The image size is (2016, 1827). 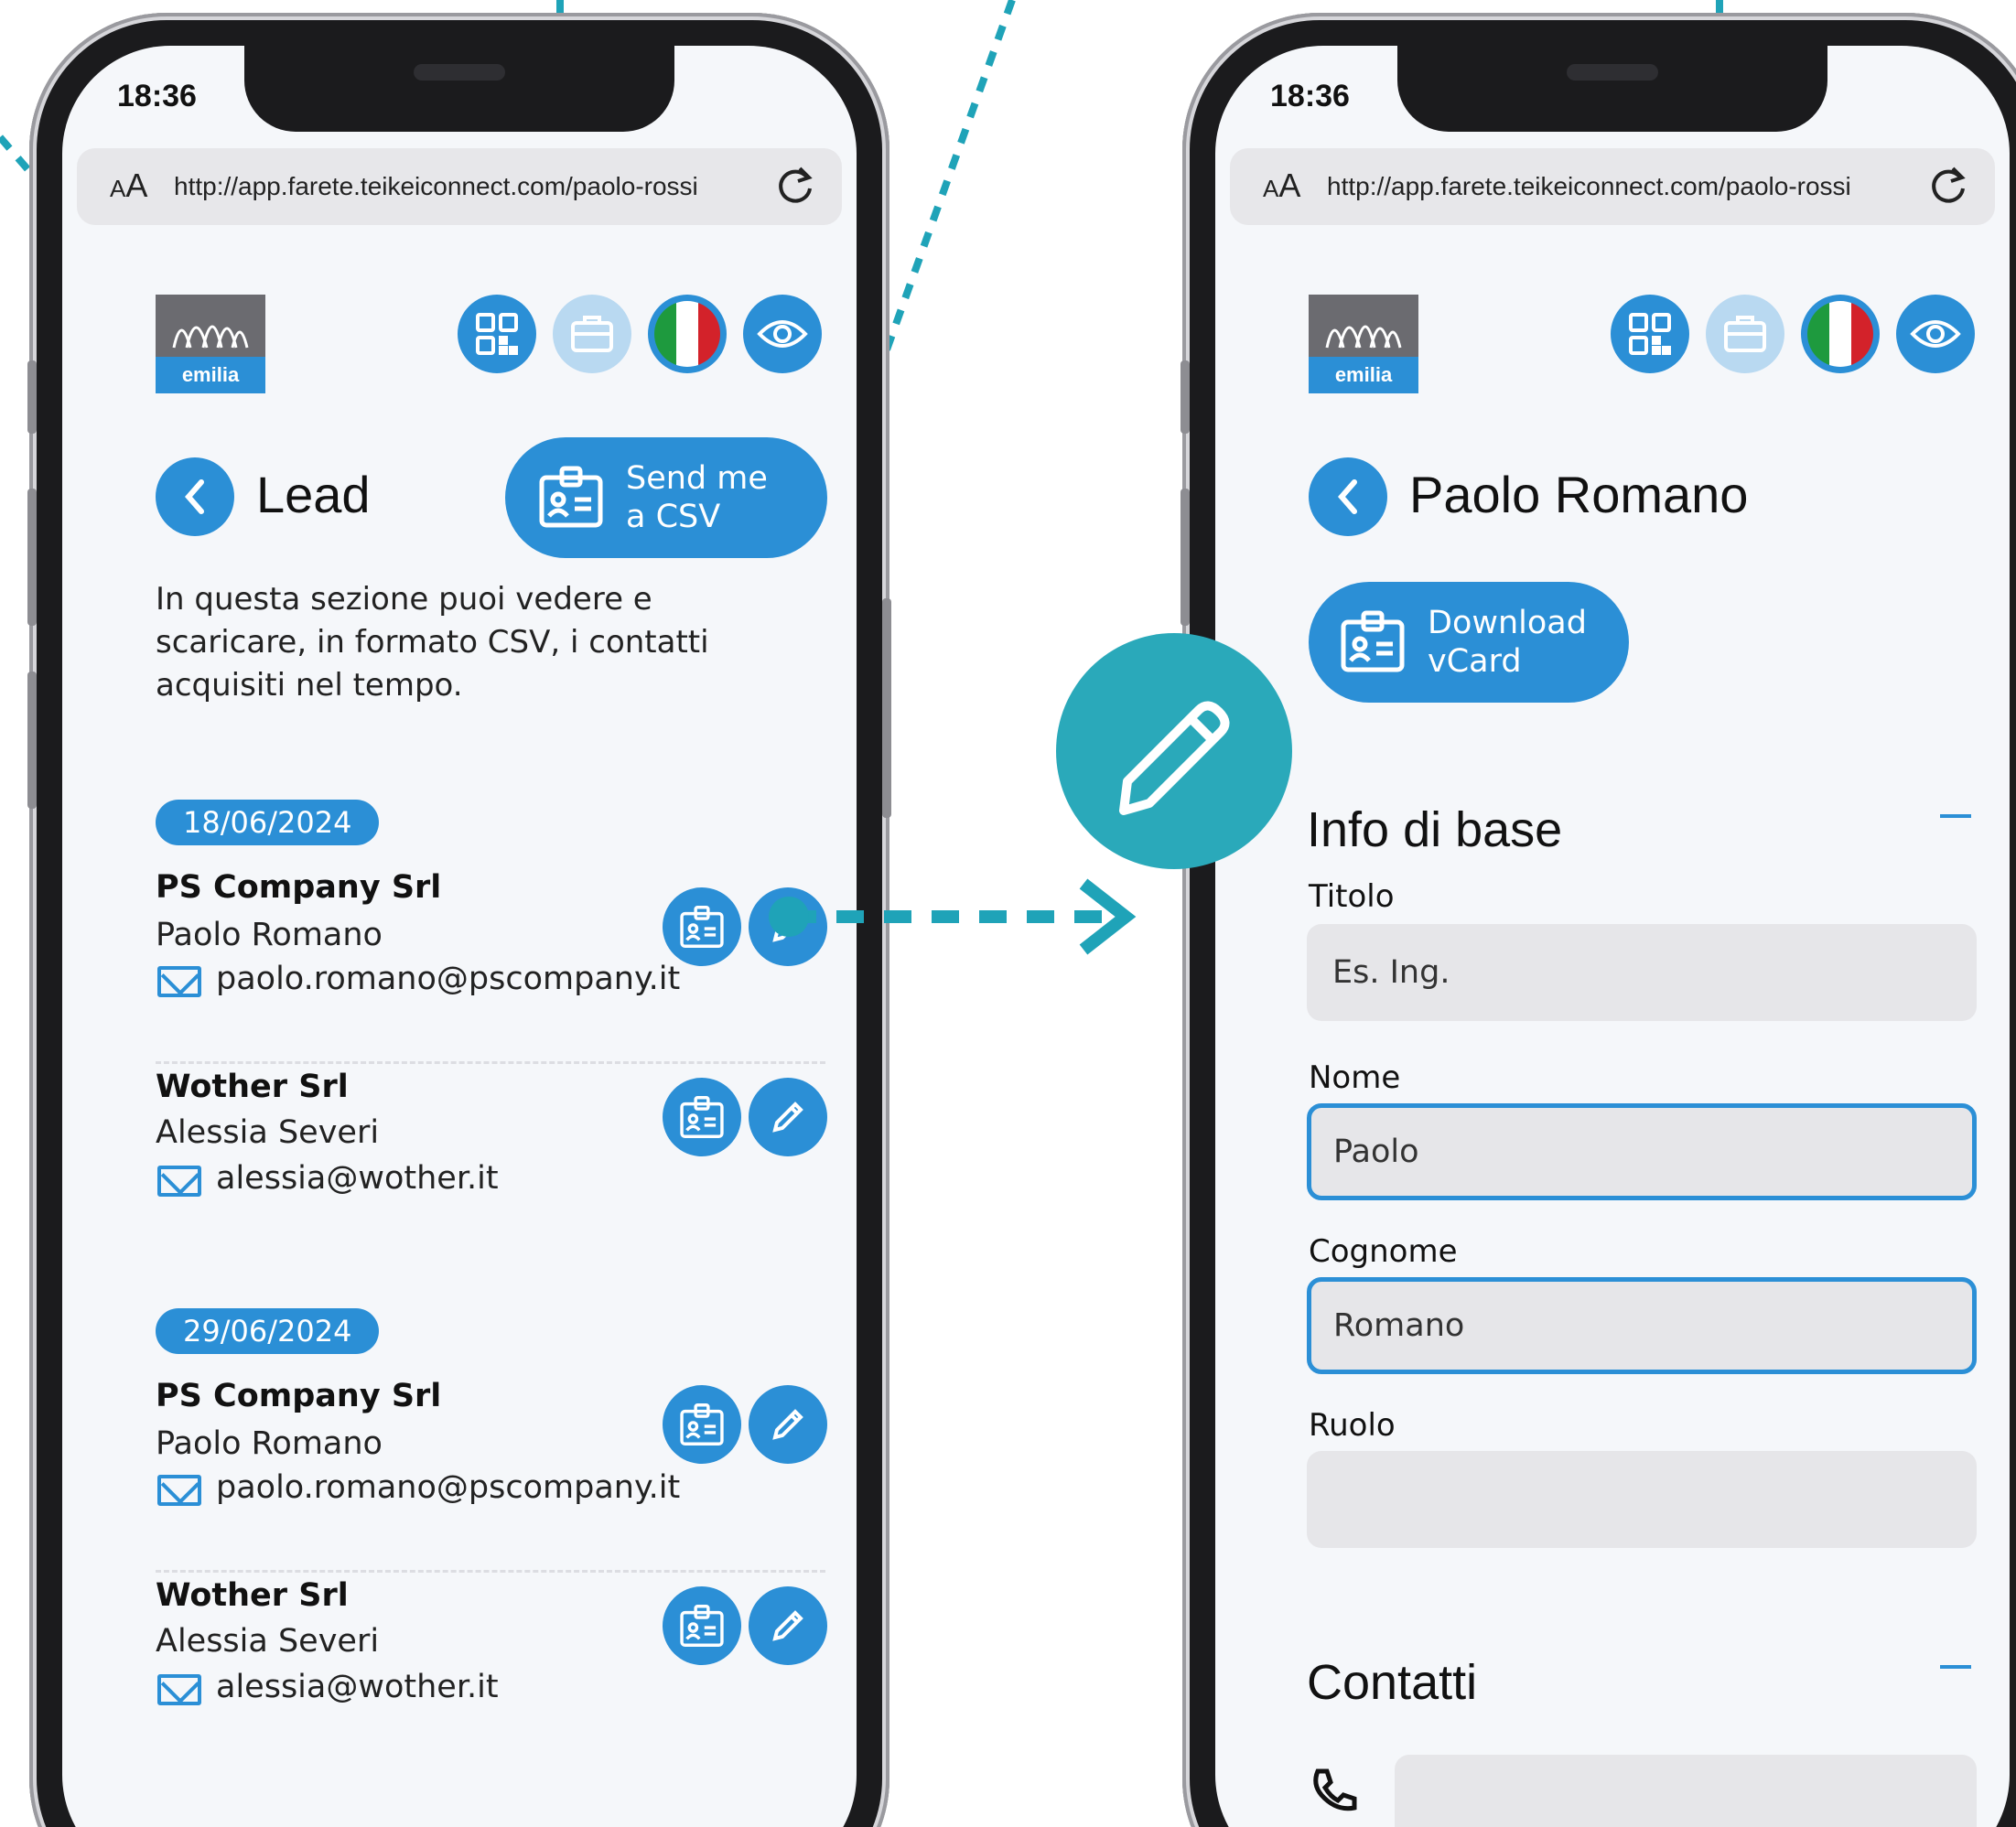 What do you see at coordinates (1174, 758) in the screenshot?
I see `pencil-icon` at bounding box center [1174, 758].